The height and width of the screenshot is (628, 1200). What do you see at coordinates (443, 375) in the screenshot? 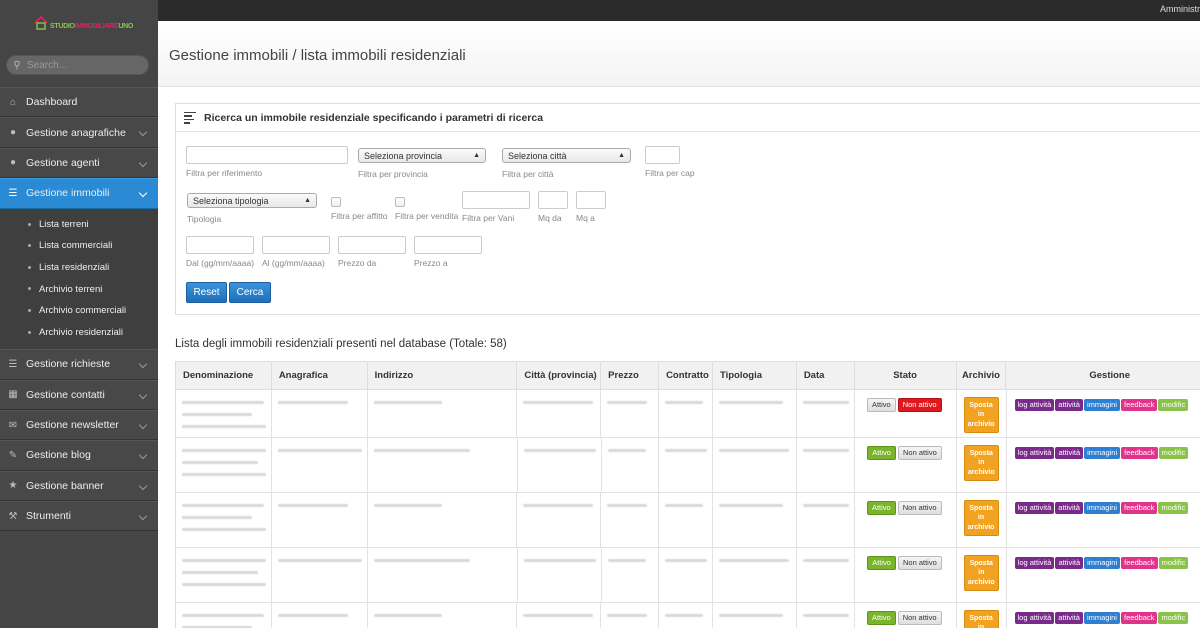
I see `column-header: Indirizzo` at bounding box center [443, 375].